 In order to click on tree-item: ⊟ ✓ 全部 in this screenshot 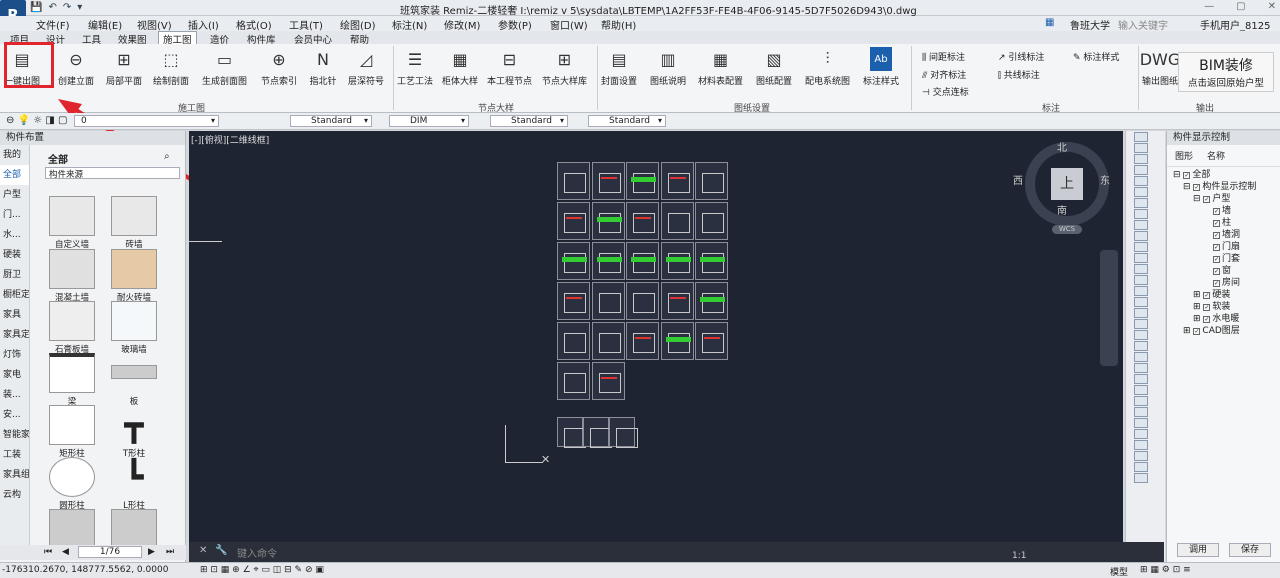, I will do `click(1223, 175)`.